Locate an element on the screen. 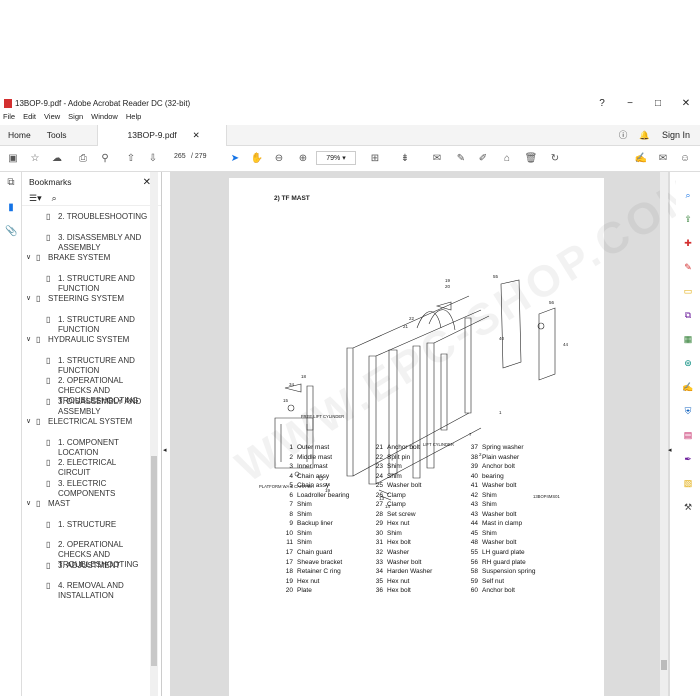  account-icon: ☺ is located at coordinates (685, 158).